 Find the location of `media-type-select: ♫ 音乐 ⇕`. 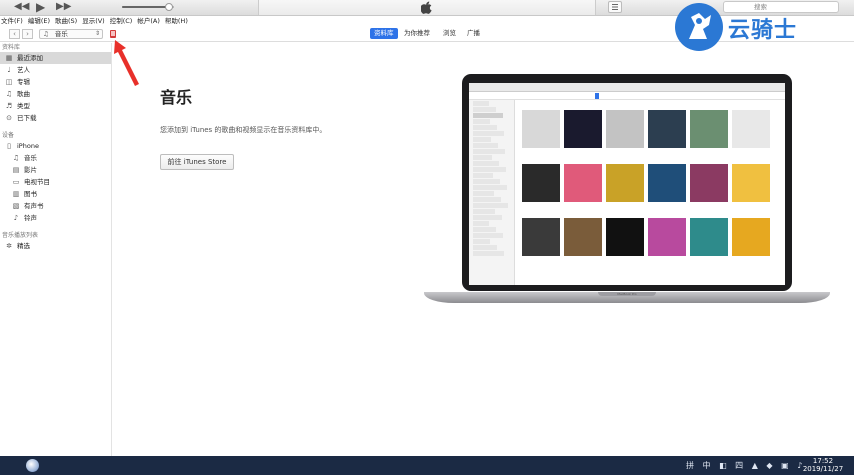

media-type-select: ♫ 音乐 ⇕ is located at coordinates (71, 34).